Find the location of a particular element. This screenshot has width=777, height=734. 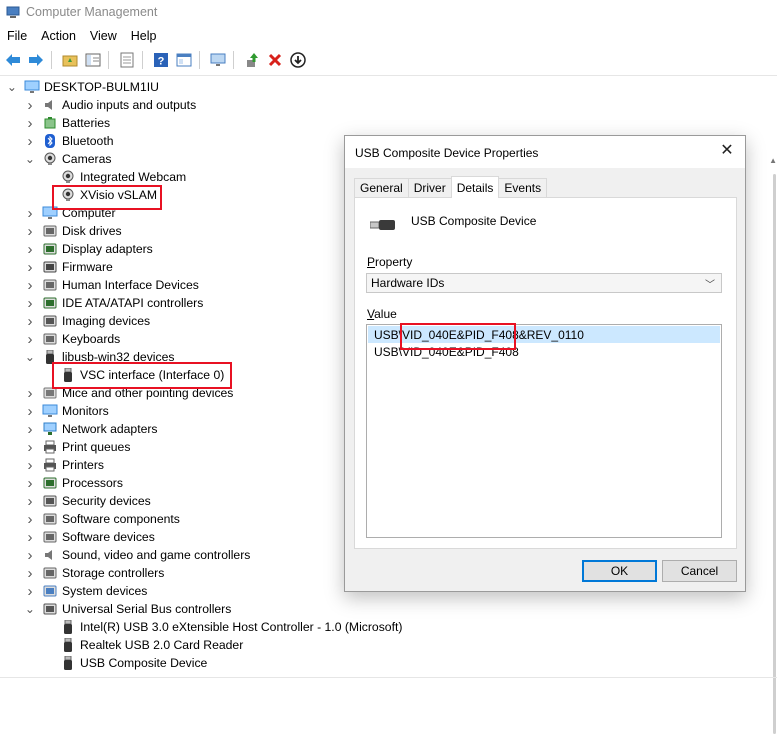

highlight-box-vid-pid is located at coordinates (458, 336).